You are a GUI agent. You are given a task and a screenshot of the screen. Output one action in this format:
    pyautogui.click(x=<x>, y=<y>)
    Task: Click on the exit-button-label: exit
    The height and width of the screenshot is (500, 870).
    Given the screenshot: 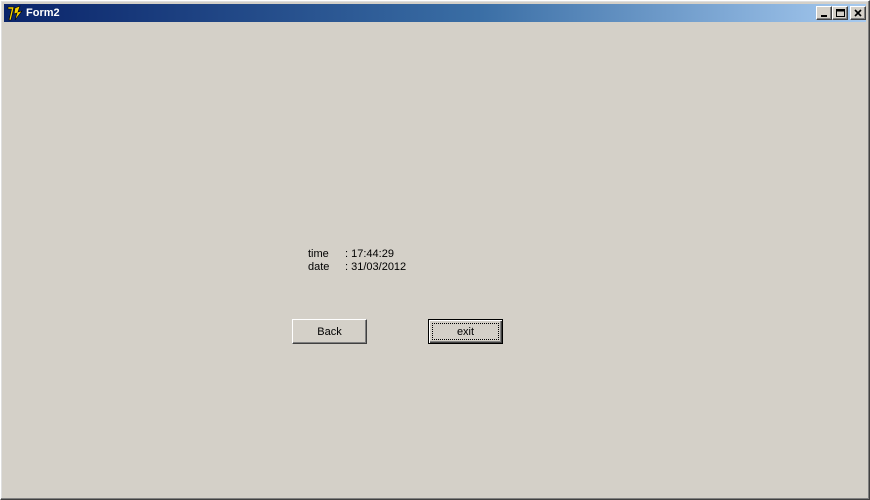 What is the action you would take?
    pyautogui.click(x=465, y=331)
    